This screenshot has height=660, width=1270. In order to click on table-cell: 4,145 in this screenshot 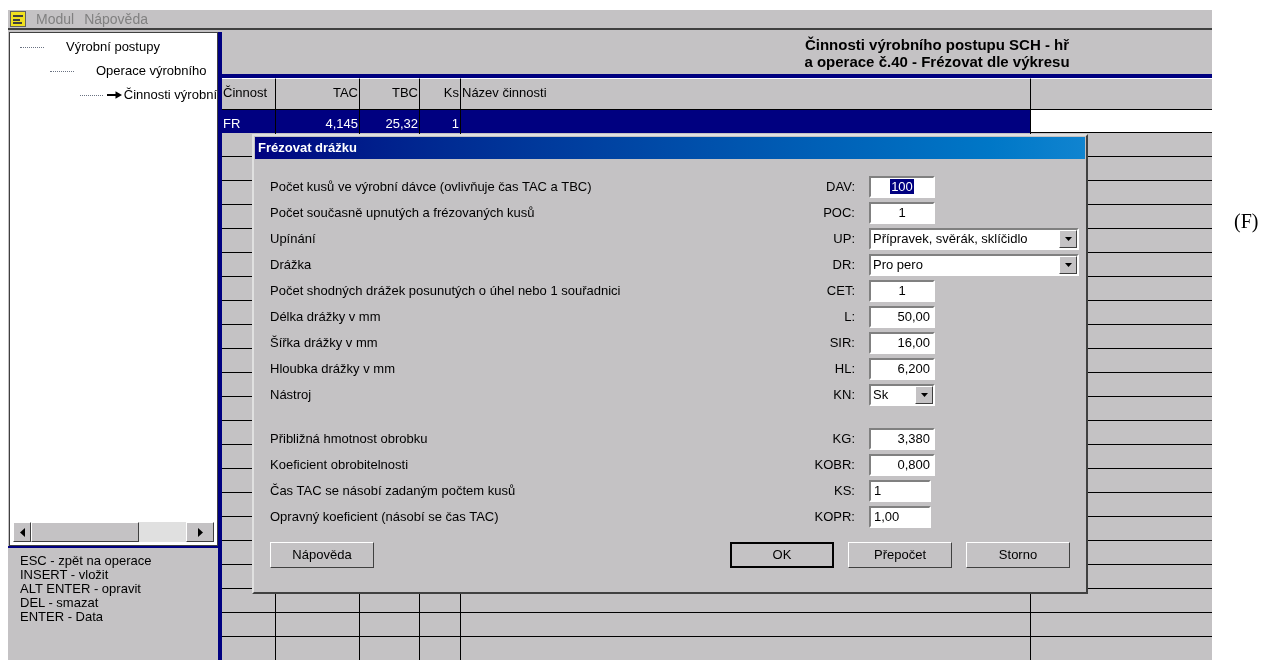, I will do `click(318, 121)`.